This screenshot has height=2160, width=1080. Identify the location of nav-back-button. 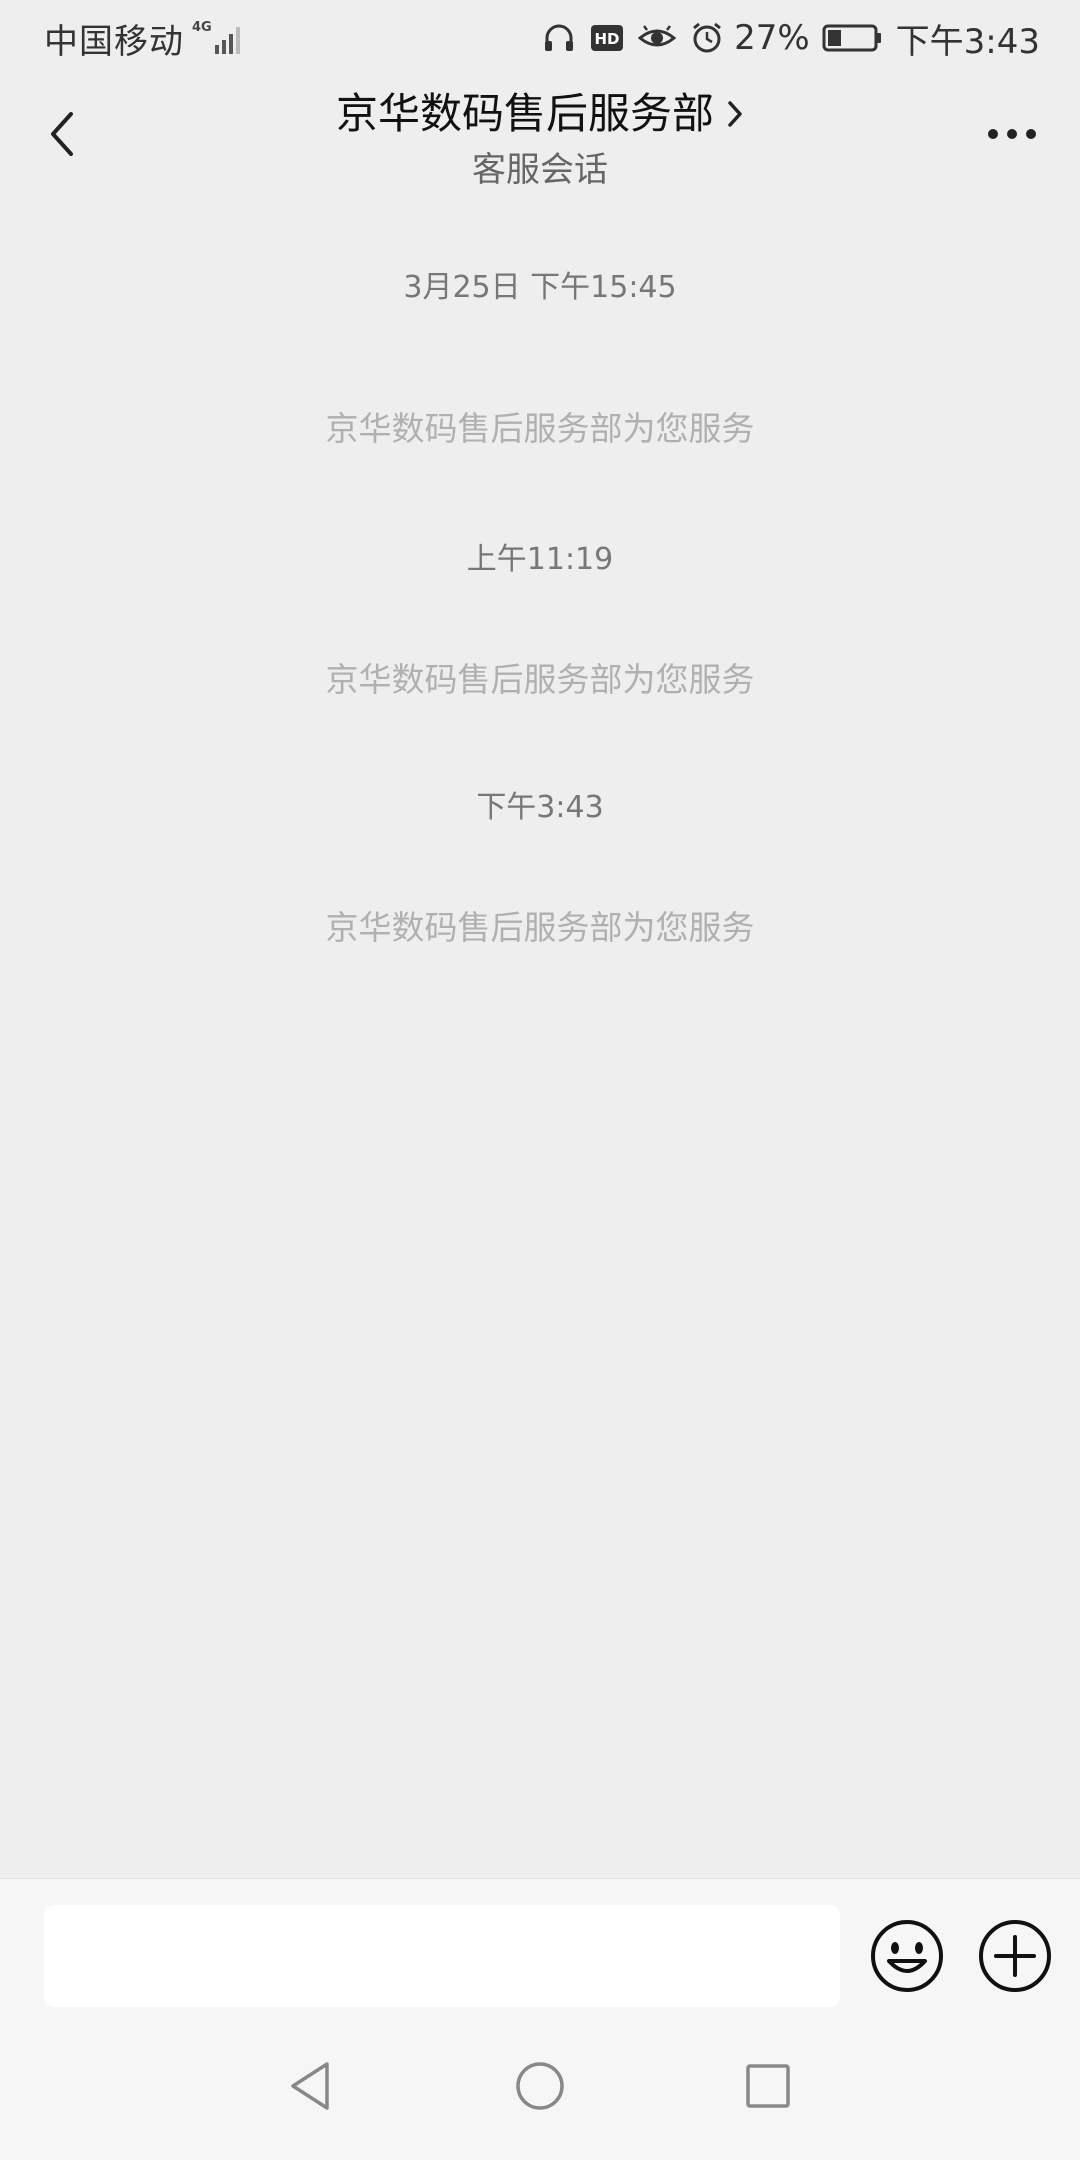
(310, 2086).